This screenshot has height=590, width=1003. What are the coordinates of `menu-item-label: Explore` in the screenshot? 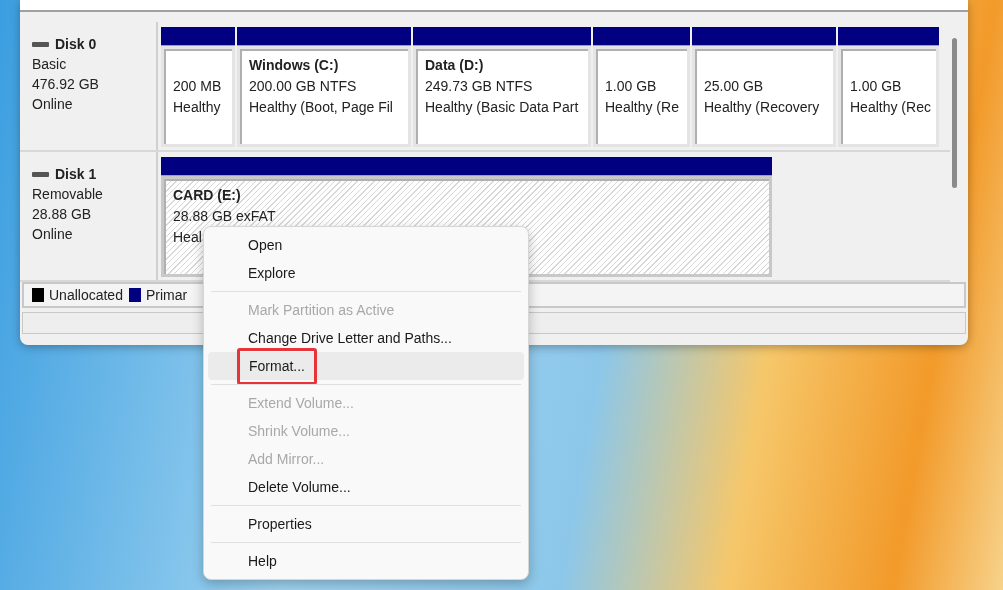 It's located at (272, 273).